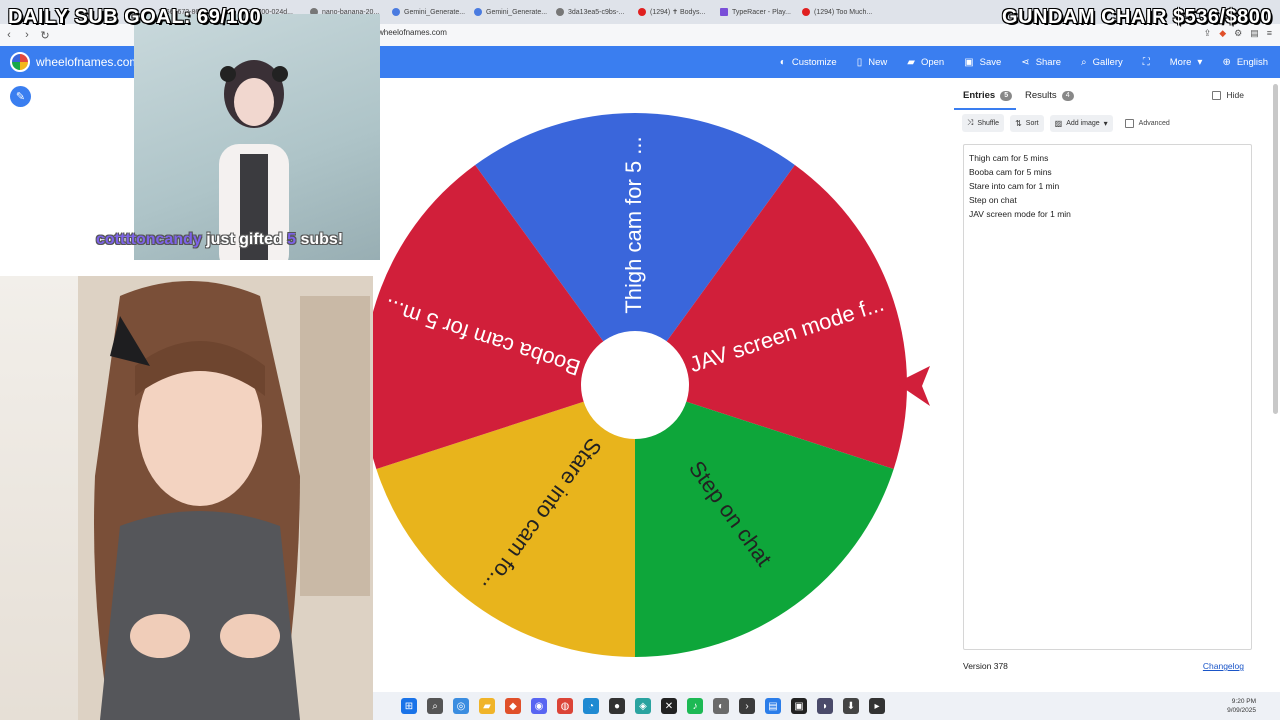 The image size is (1280, 720). I want to click on globe-icon, so click(560, 12).